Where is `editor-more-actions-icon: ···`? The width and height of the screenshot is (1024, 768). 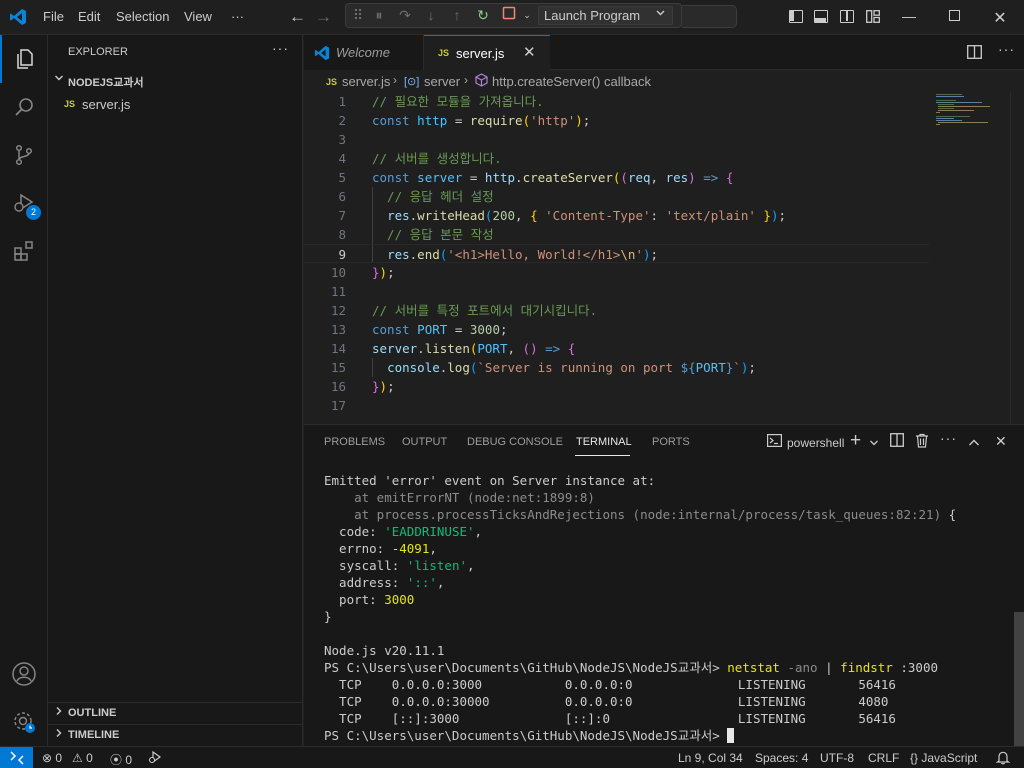 editor-more-actions-icon: ··· is located at coordinates (1006, 49).